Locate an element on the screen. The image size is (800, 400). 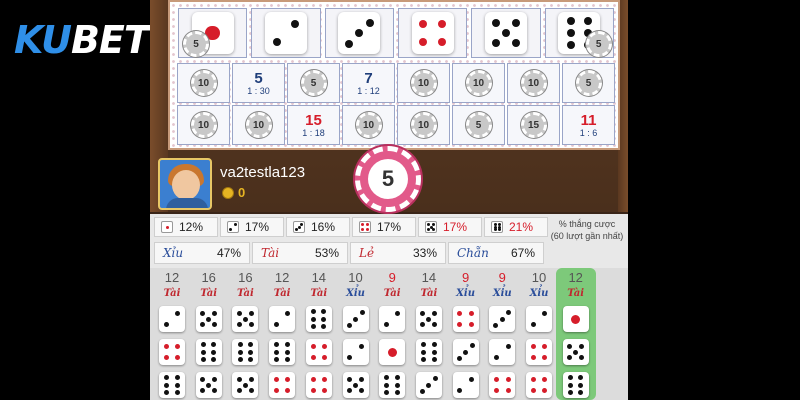
player-avatar is located at coordinates (185, 184).